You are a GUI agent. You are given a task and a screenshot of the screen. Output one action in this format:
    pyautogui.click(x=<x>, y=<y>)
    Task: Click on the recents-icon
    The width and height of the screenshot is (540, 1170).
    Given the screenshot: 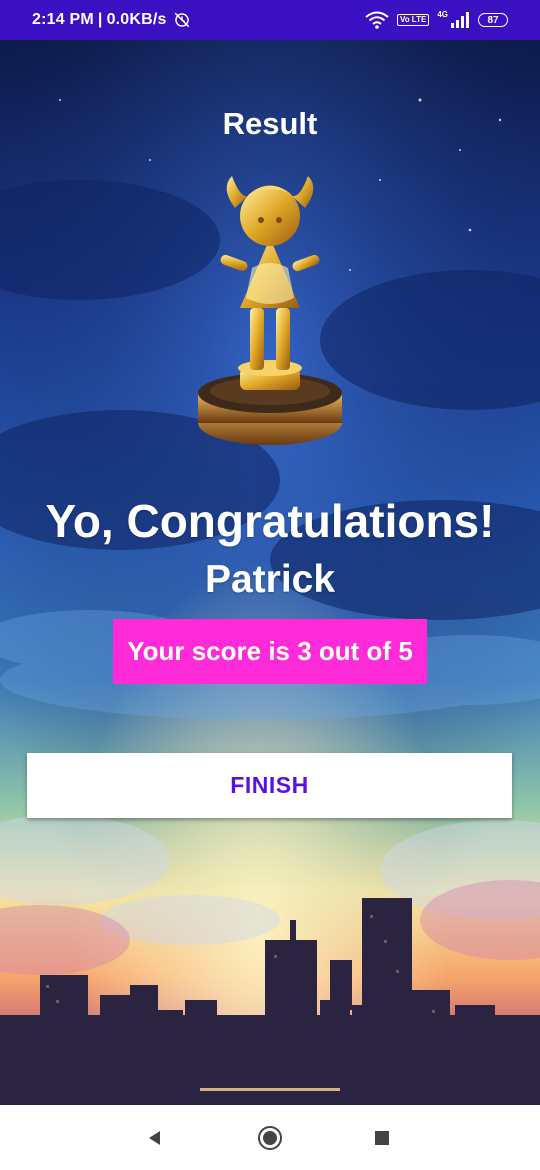 What is the action you would take?
    pyautogui.click(x=382, y=1138)
    